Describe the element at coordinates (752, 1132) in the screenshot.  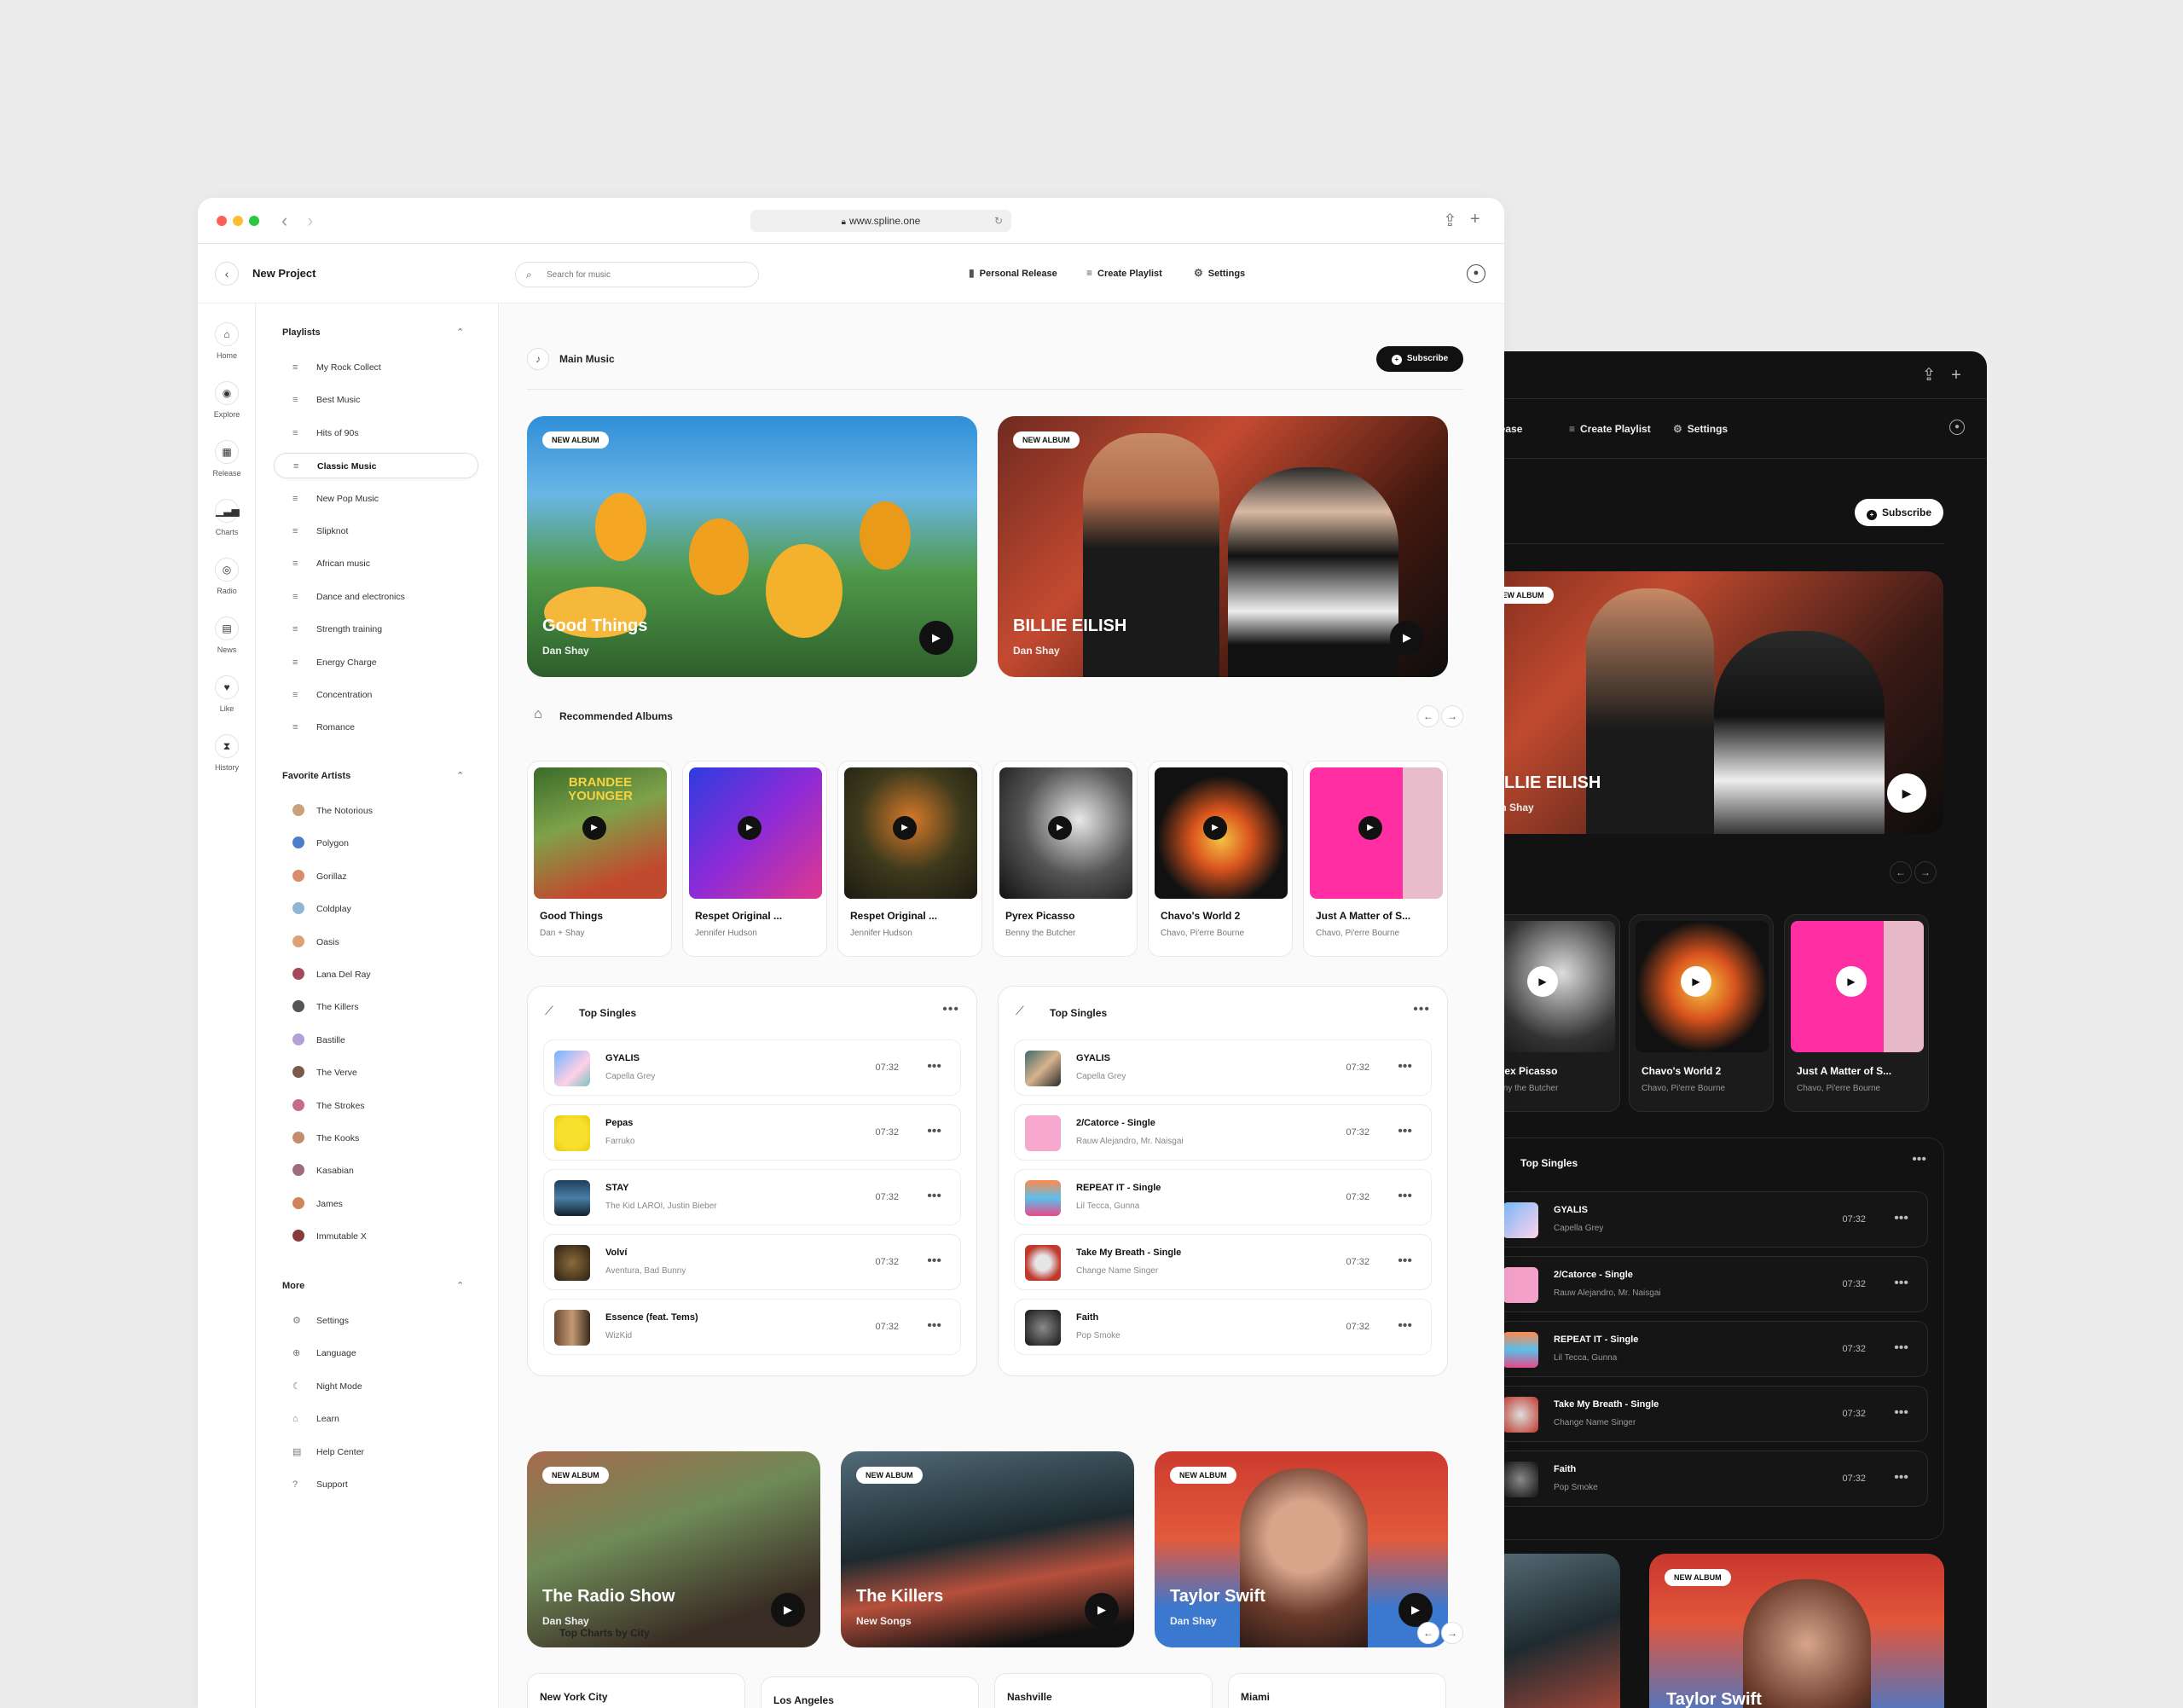
I see `track-row: Pepas Farruko 07:32 •••` at that location.